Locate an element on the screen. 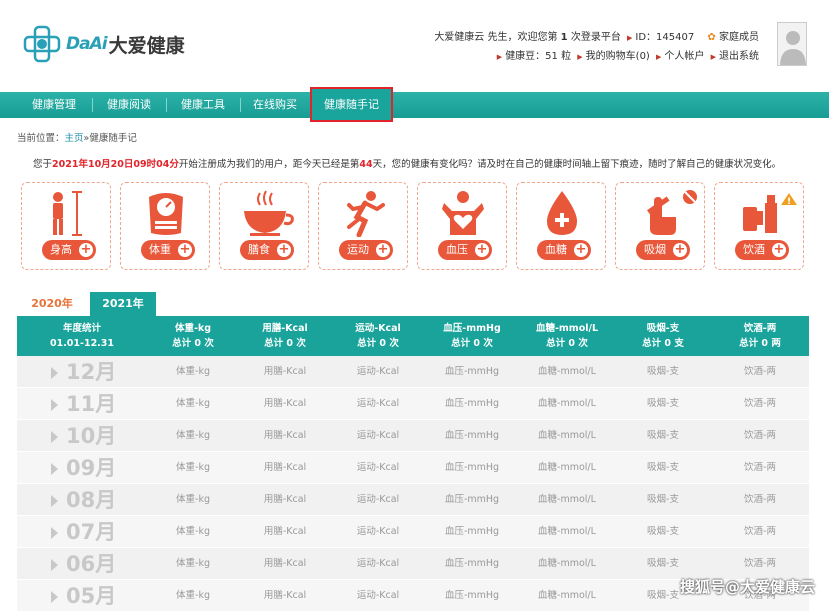  card-exercise-button: 运动+ is located at coordinates (366, 250).